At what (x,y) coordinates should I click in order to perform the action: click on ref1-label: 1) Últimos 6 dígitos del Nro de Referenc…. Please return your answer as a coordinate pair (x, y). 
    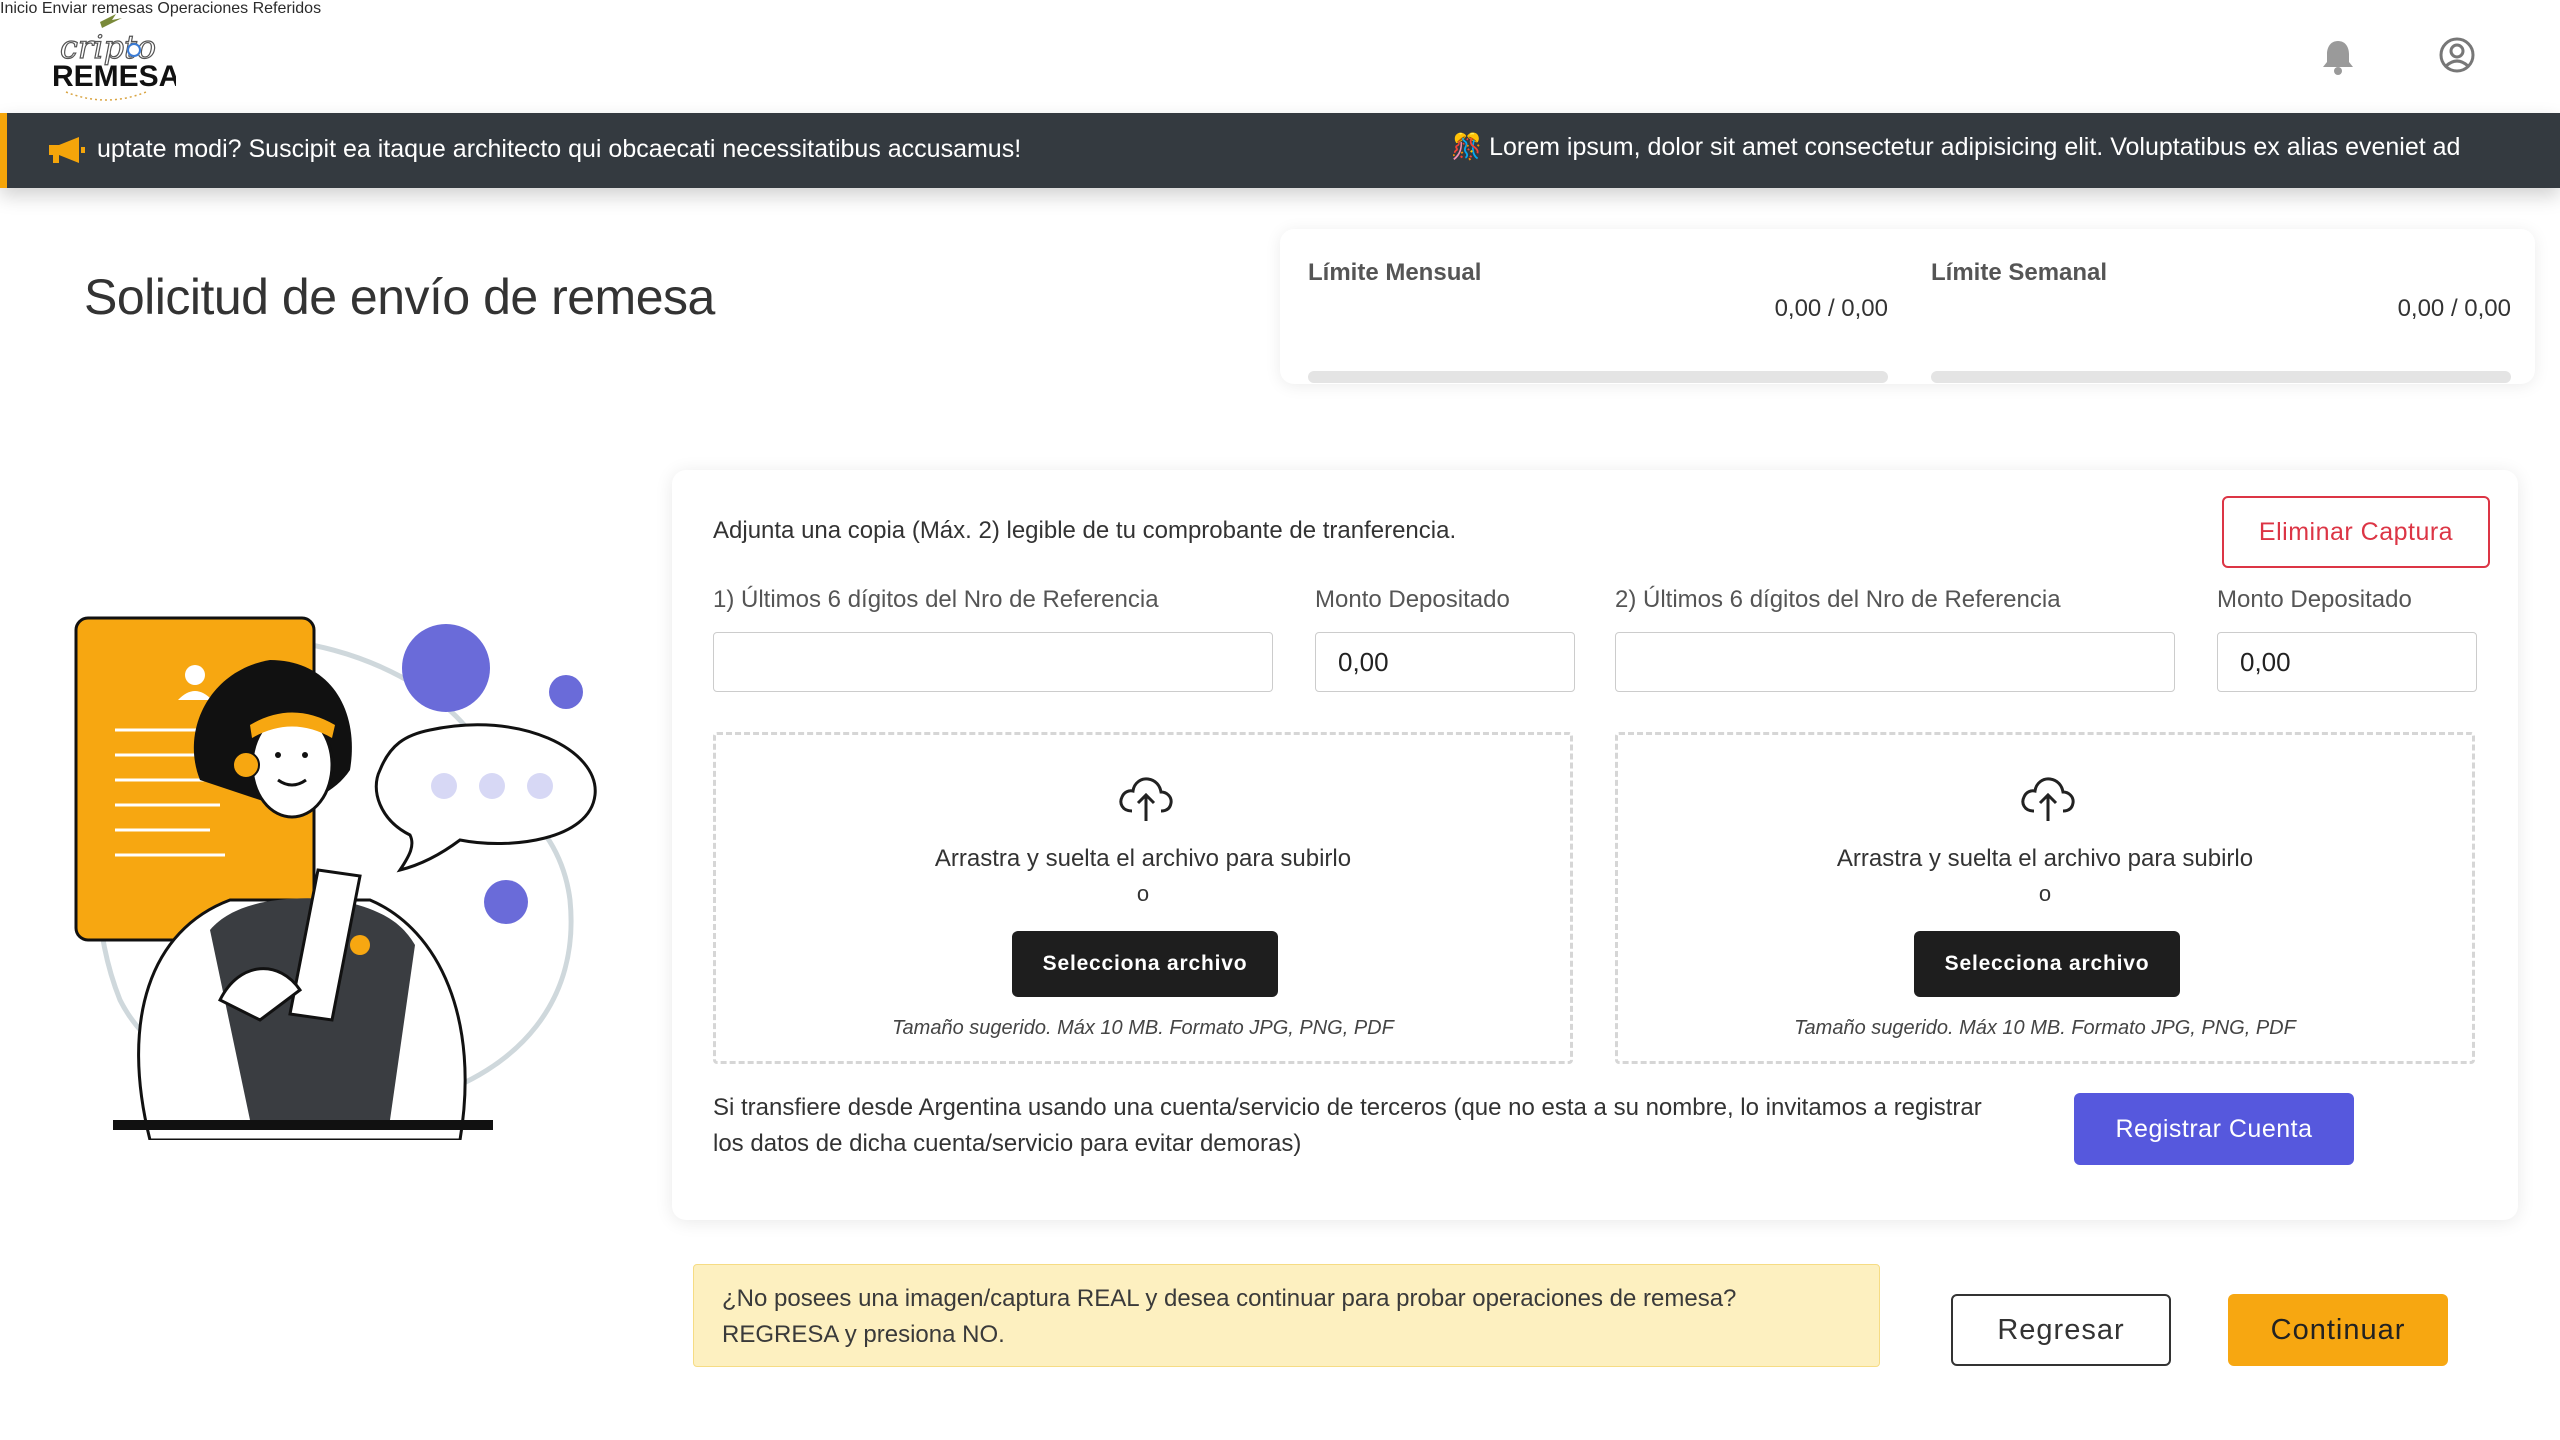
    Looking at the image, I should click on (936, 599).